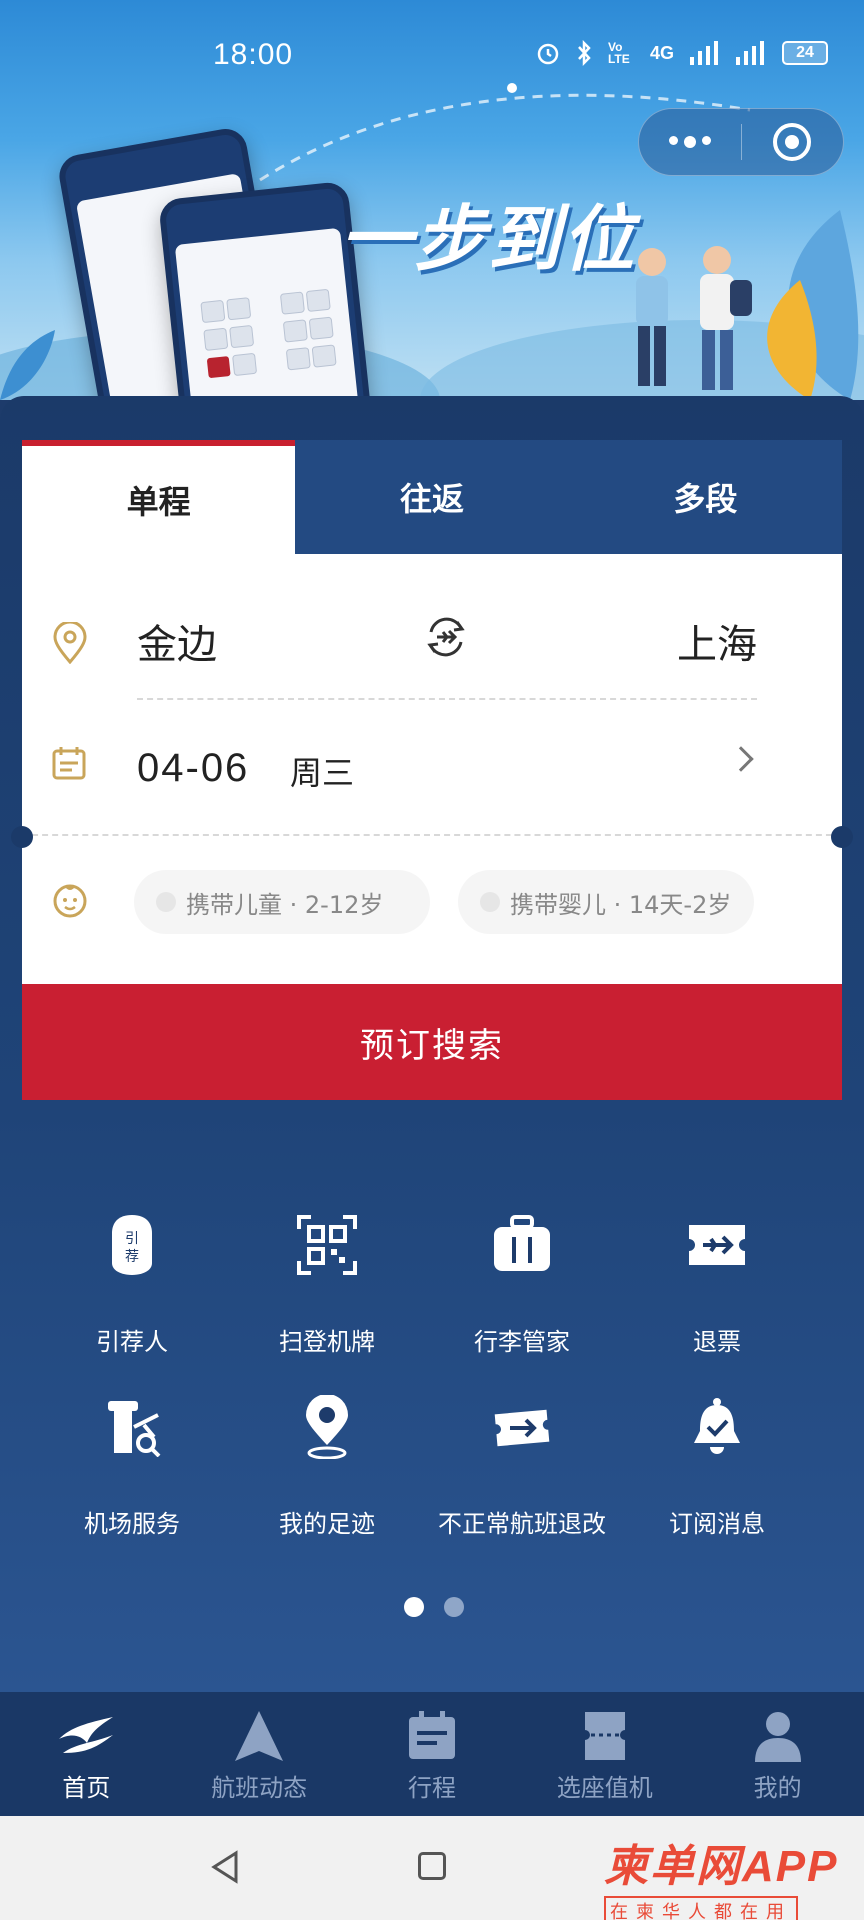 The height and width of the screenshot is (1920, 864). I want to click on volte-indicator: Vo LTE, so click(618, 53).